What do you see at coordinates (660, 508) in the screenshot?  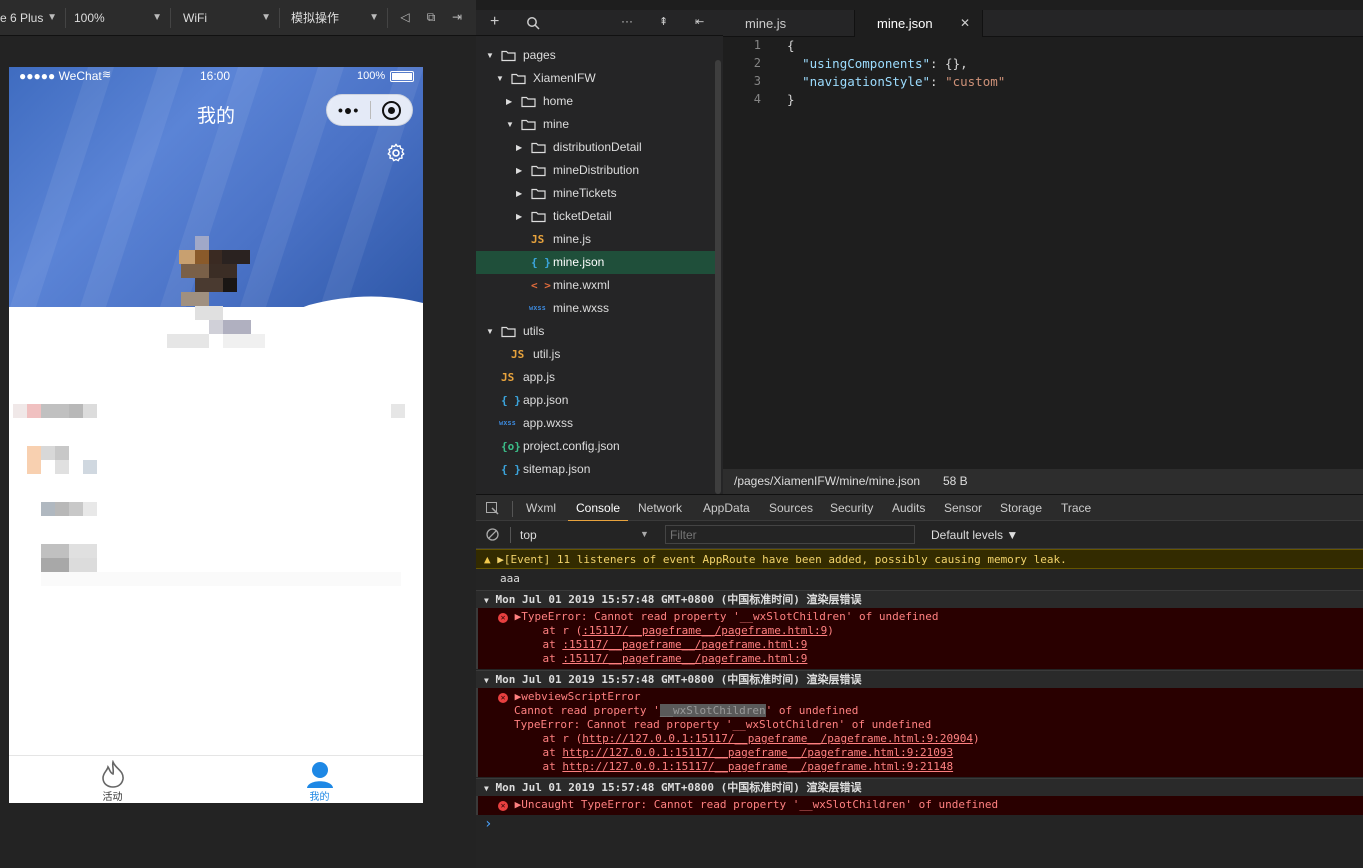 I see `tab-network: Network` at bounding box center [660, 508].